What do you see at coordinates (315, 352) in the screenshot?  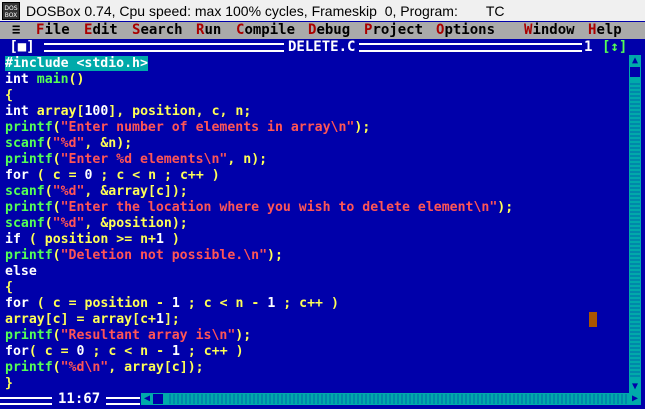 I see `code-line: for( c = 0 ; c < n - 1 ; c++ )` at bounding box center [315, 352].